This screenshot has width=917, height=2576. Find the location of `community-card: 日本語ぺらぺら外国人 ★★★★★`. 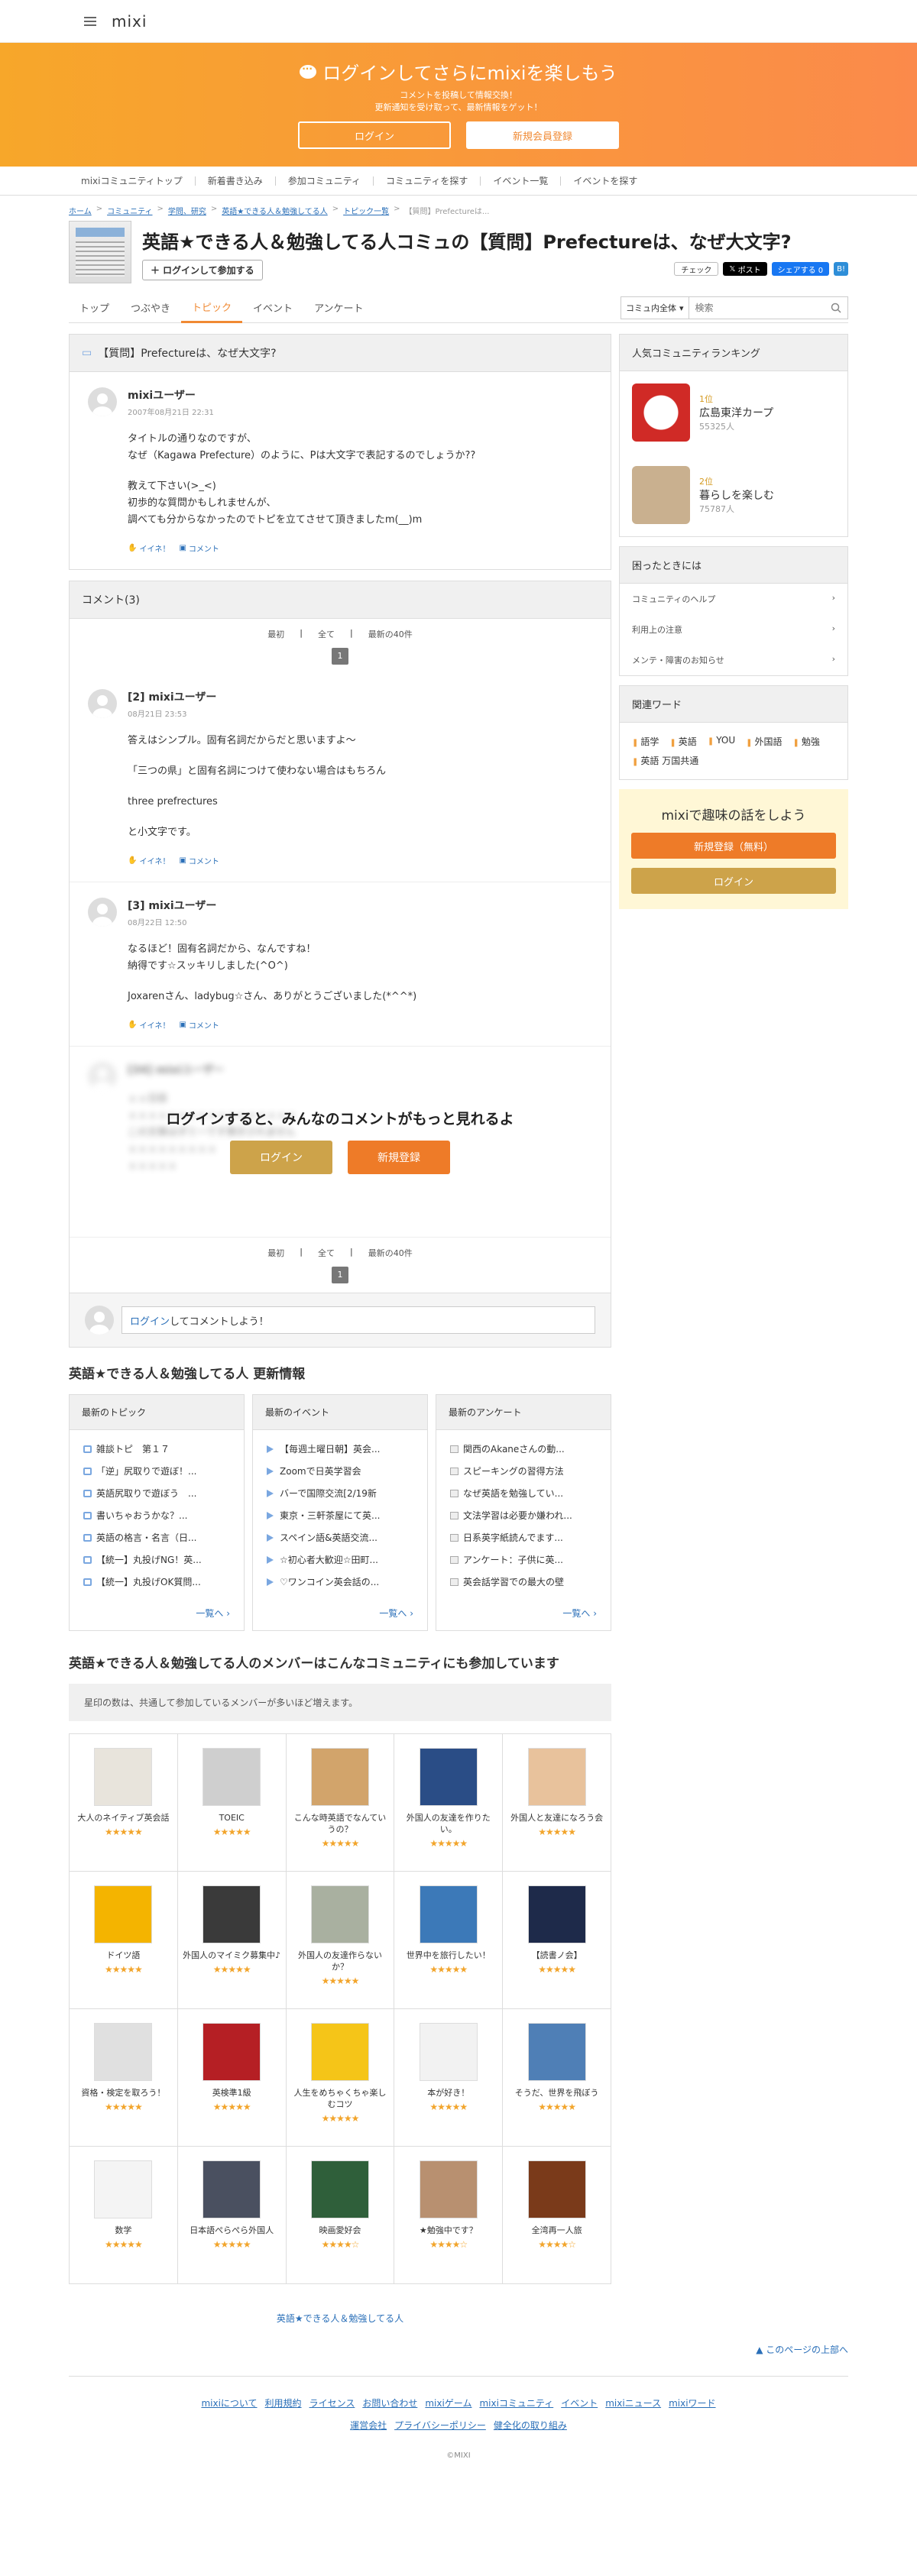

community-card: 日本語ぺらぺら外国人 ★★★★★ is located at coordinates (232, 2215).